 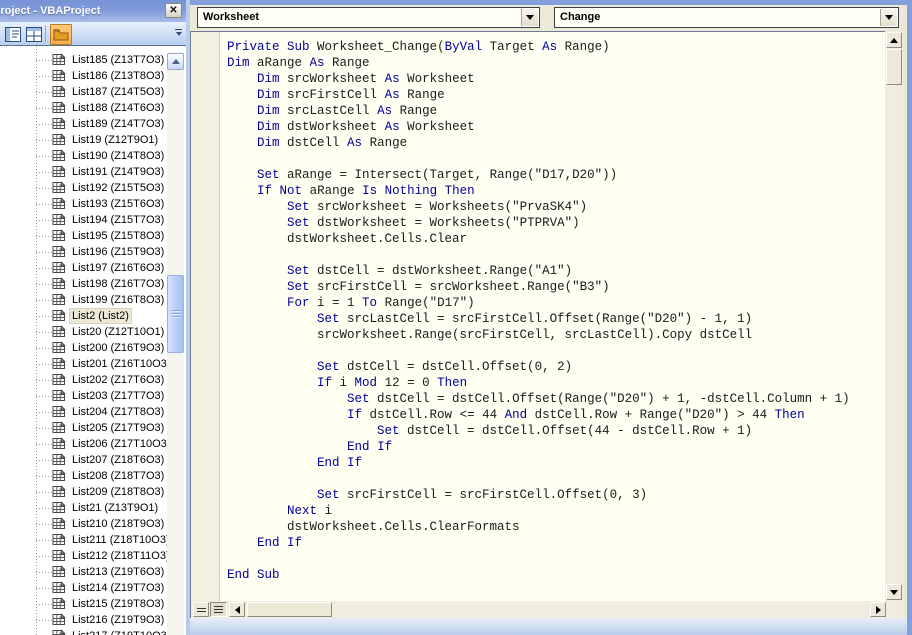 I want to click on tree-item: List192 (Z15T5O3), so click(x=93, y=188).